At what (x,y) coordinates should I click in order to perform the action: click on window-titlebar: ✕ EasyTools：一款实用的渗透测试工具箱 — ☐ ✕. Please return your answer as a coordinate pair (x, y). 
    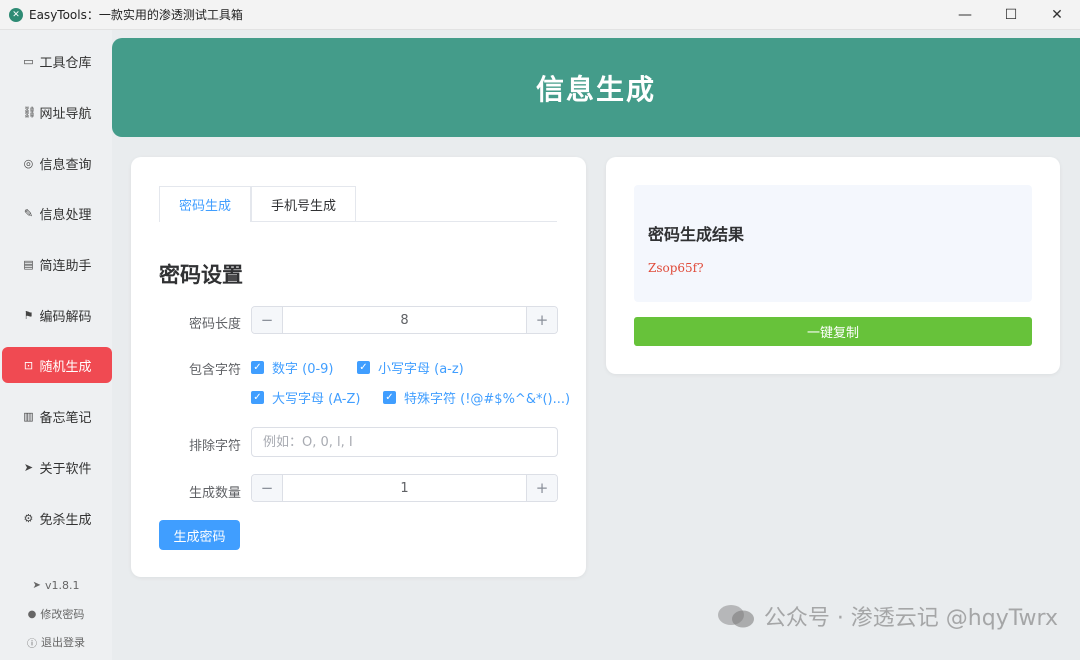
    Looking at the image, I should click on (540, 15).